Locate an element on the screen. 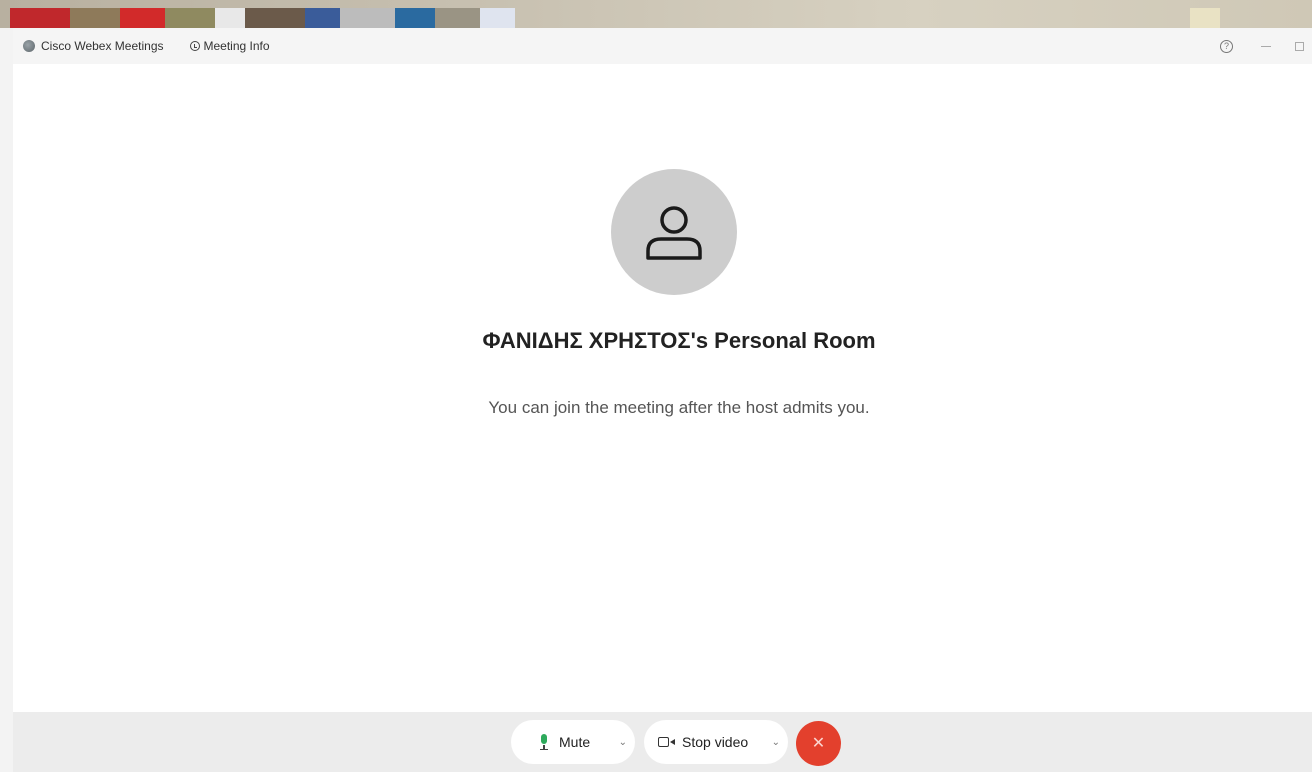 Image resolution: width=1312 pixels, height=772 pixels. app-title: Cisco Webex Meetings is located at coordinates (102, 46).